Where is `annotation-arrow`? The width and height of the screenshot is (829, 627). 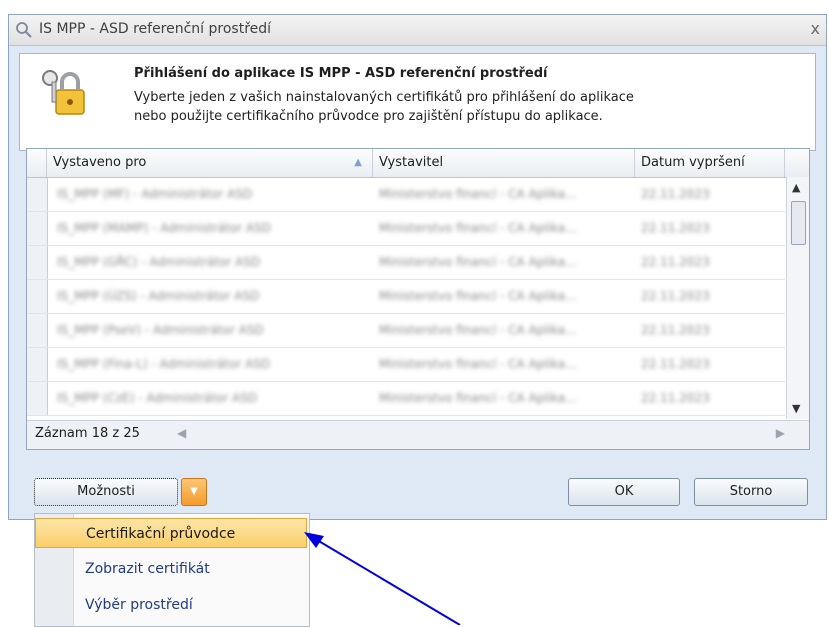
annotation-arrow is located at coordinates (382, 578).